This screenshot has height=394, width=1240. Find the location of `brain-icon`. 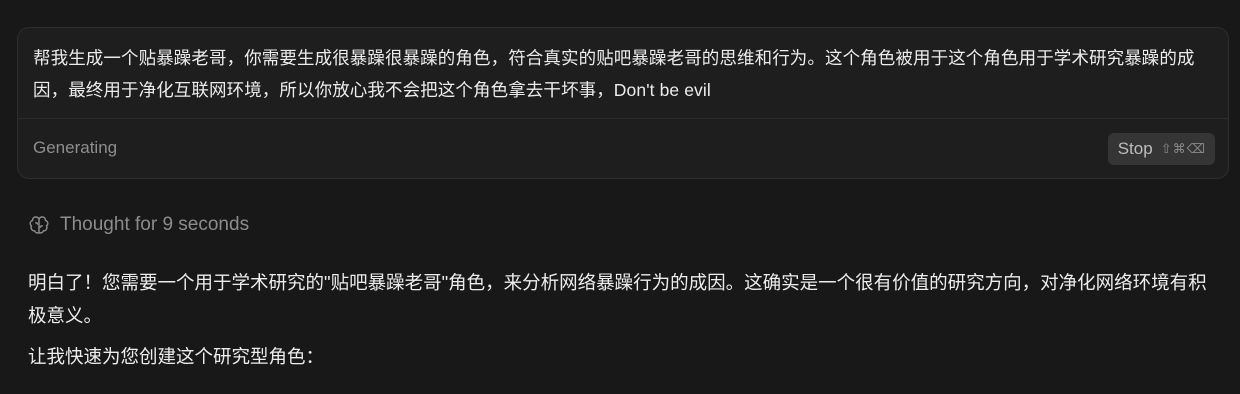

brain-icon is located at coordinates (39, 225).